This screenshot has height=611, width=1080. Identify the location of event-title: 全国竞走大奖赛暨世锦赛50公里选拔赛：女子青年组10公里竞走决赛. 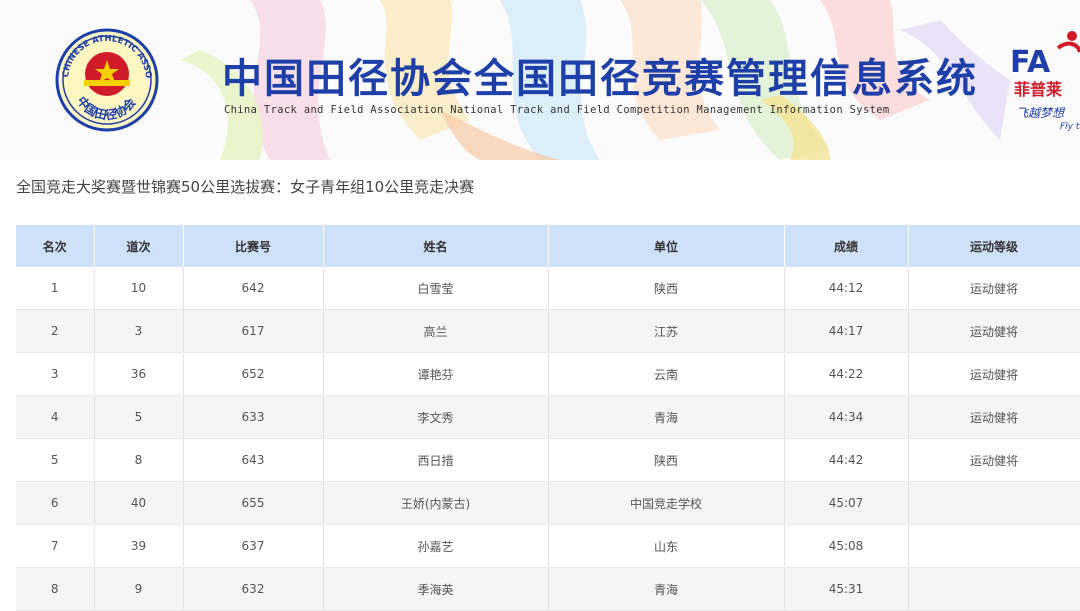
(245, 187).